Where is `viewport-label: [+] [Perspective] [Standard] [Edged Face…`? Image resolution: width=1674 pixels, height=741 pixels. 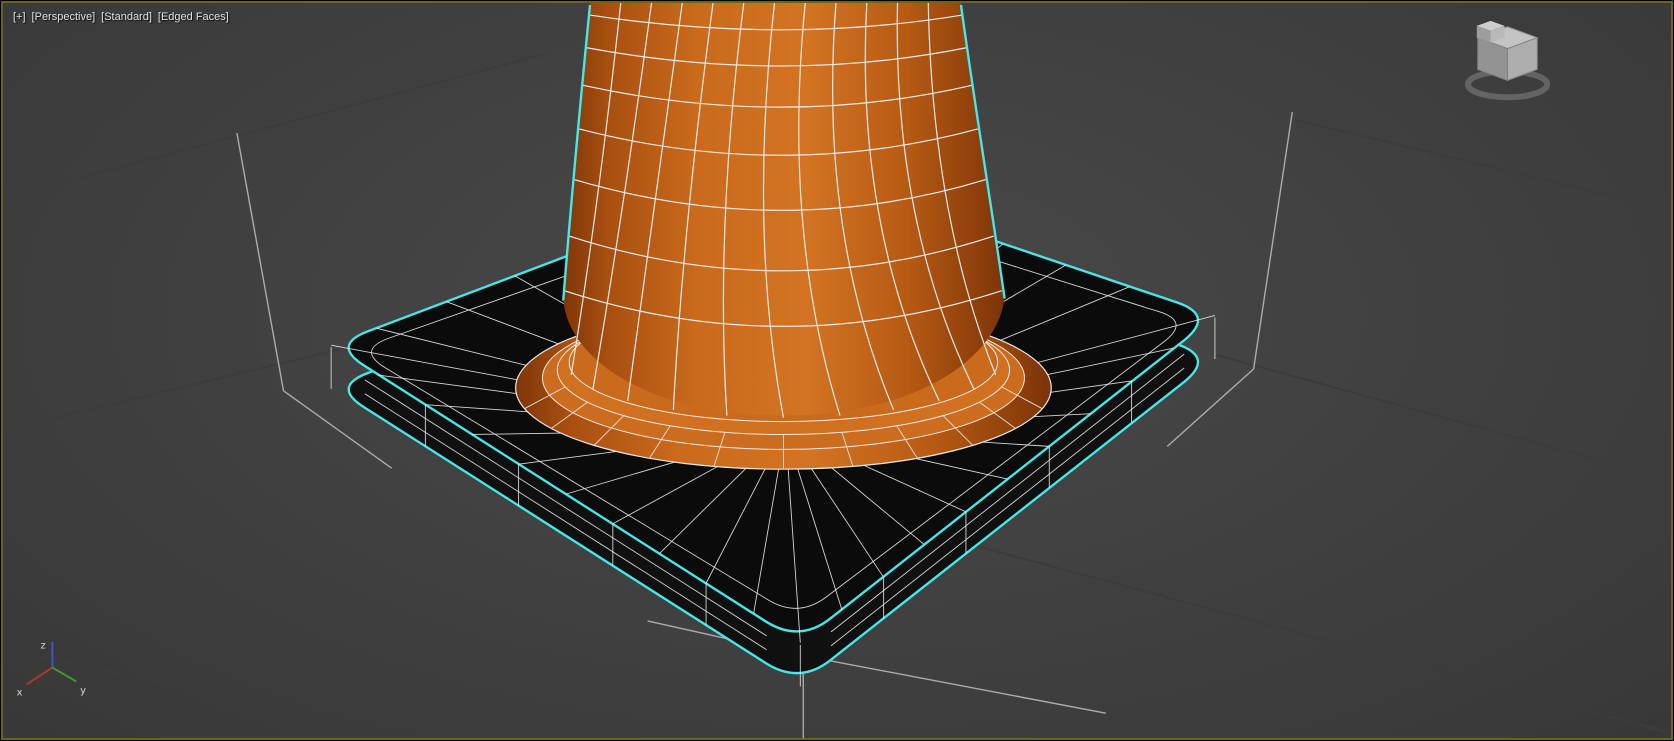
viewport-label: [+] [Perspective] [Standard] [Edged Face… is located at coordinates (121, 17).